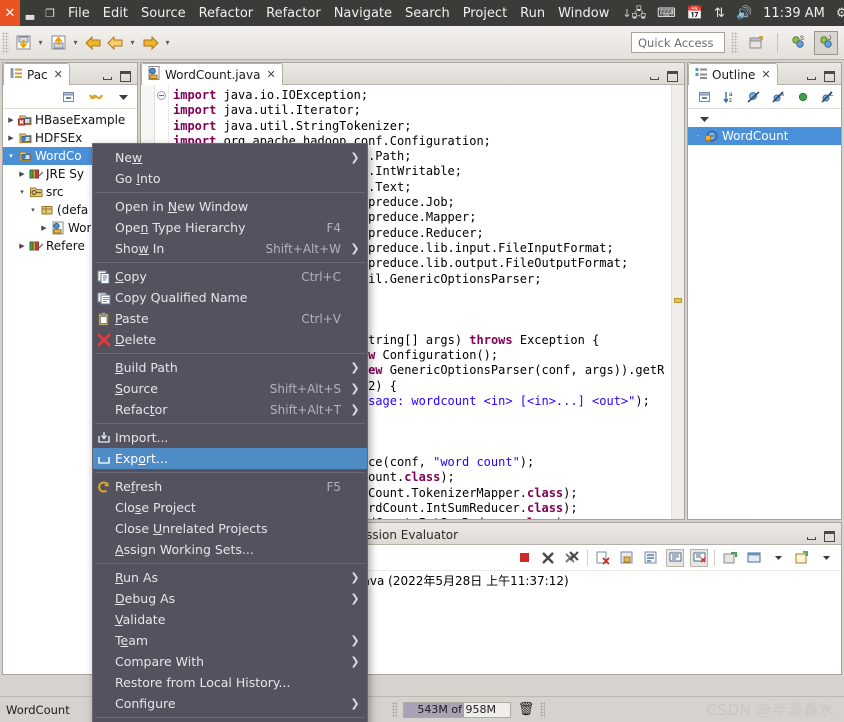  What do you see at coordinates (161, 95) in the screenshot?
I see `fold-collapse-icon` at bounding box center [161, 95].